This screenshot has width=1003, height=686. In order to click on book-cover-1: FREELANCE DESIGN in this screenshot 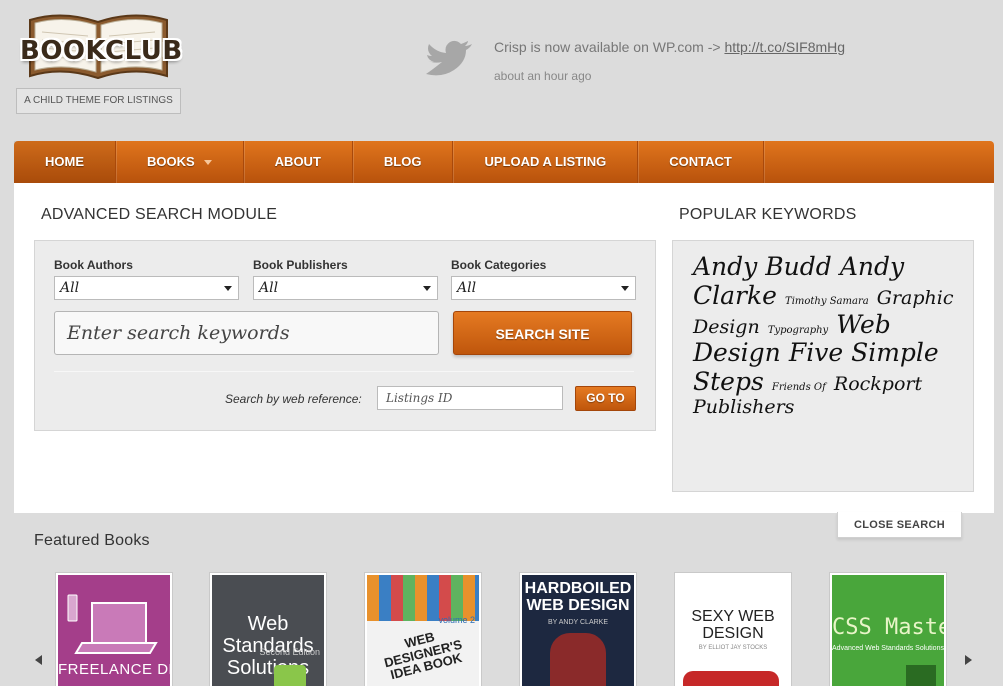, I will do `click(114, 629)`.